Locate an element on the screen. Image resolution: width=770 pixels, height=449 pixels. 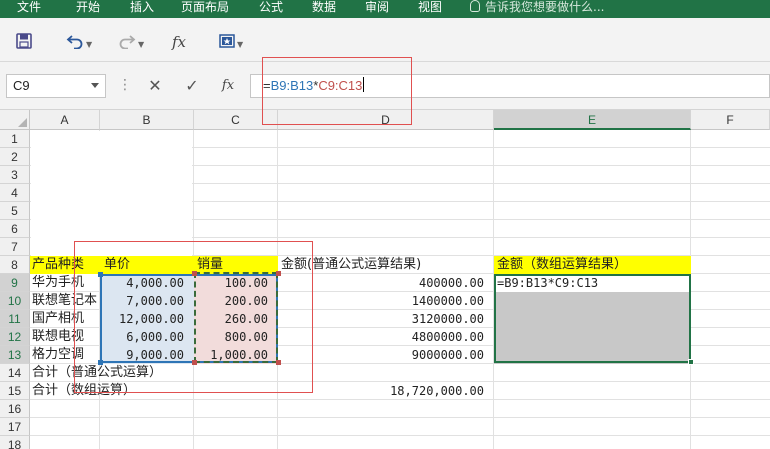
select-all-icon is located at coordinates (22, 122).